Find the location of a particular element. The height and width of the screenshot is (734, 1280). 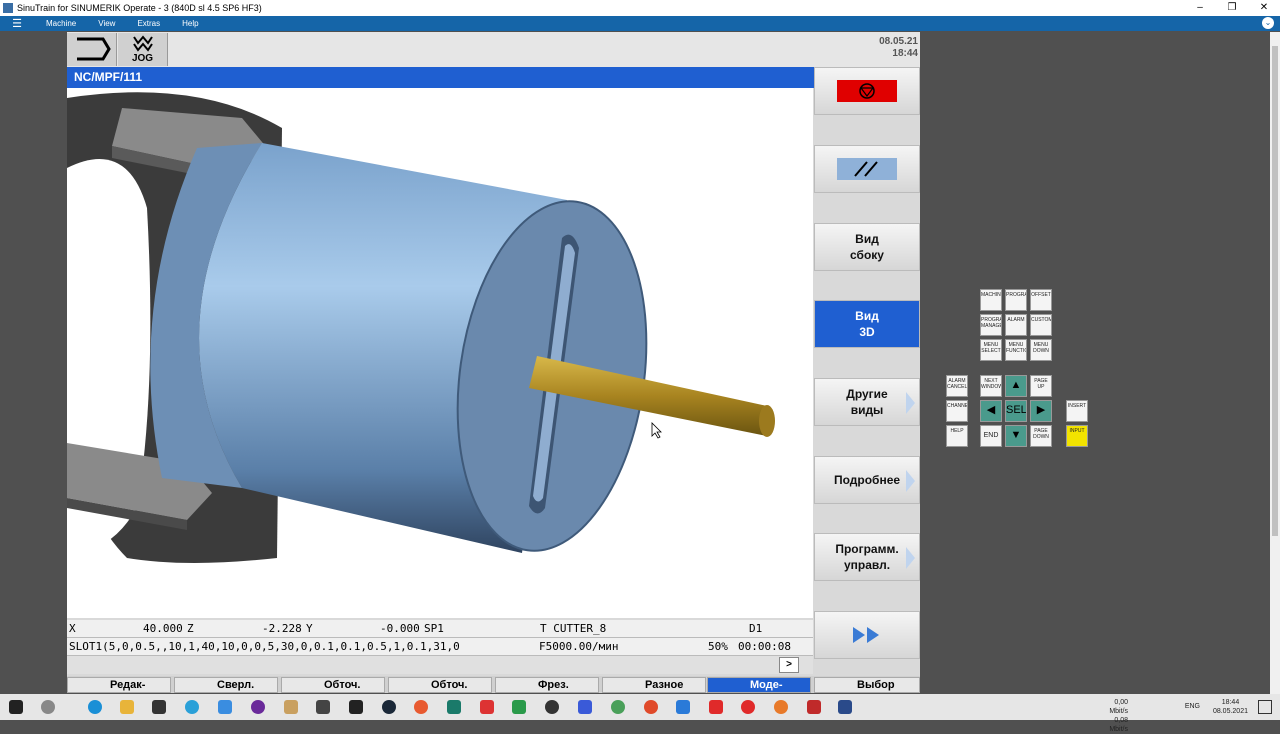

softkey-label: управл. is located at coordinates (867, 565).